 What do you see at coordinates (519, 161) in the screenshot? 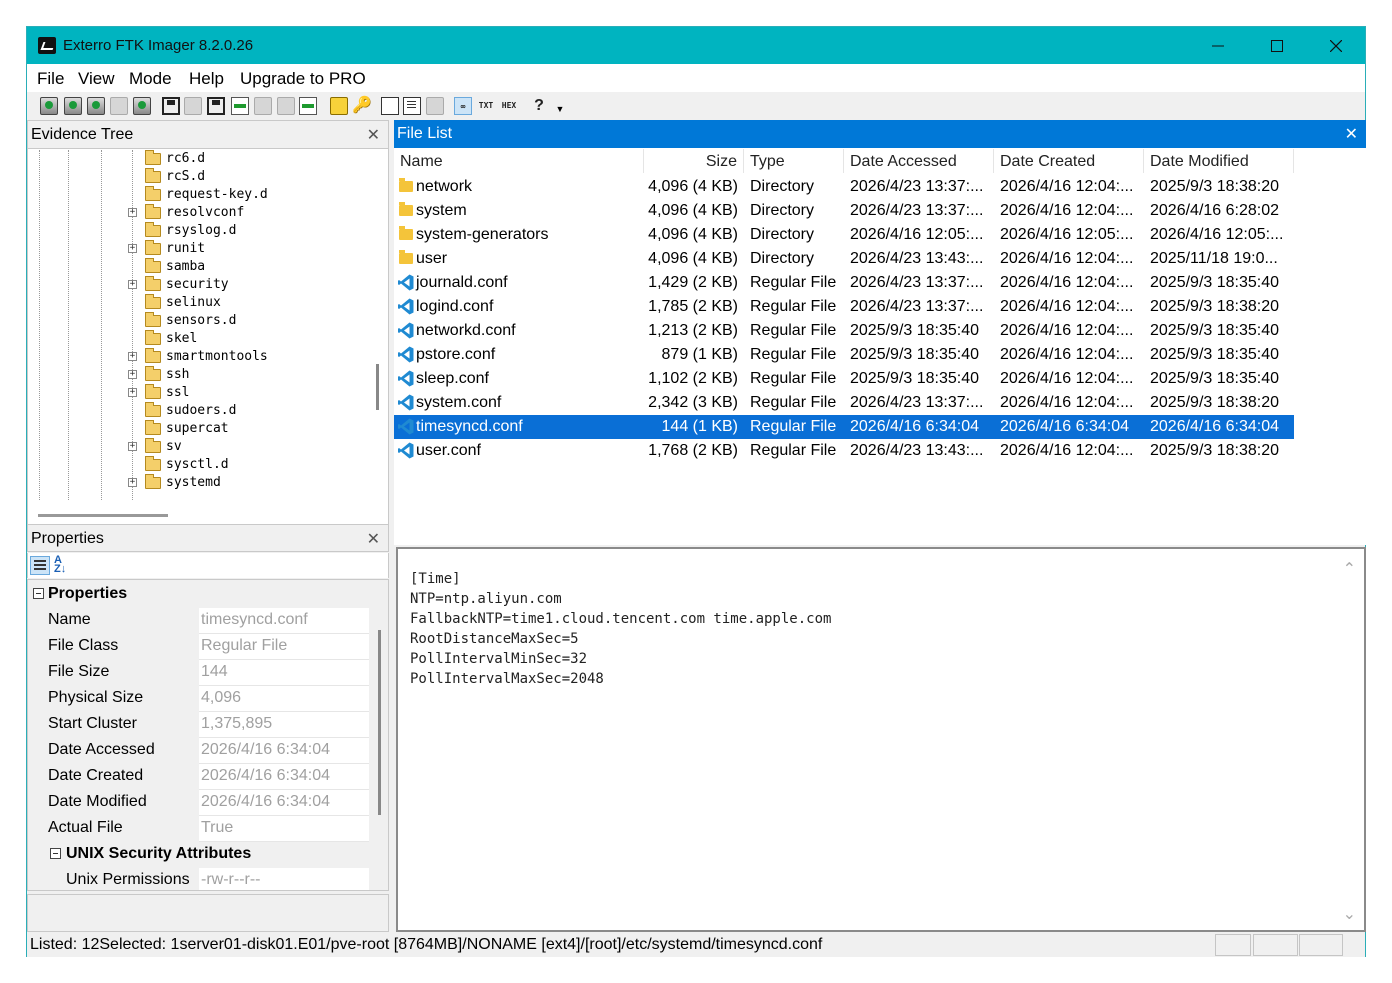
I see `column-header-name: Name` at bounding box center [519, 161].